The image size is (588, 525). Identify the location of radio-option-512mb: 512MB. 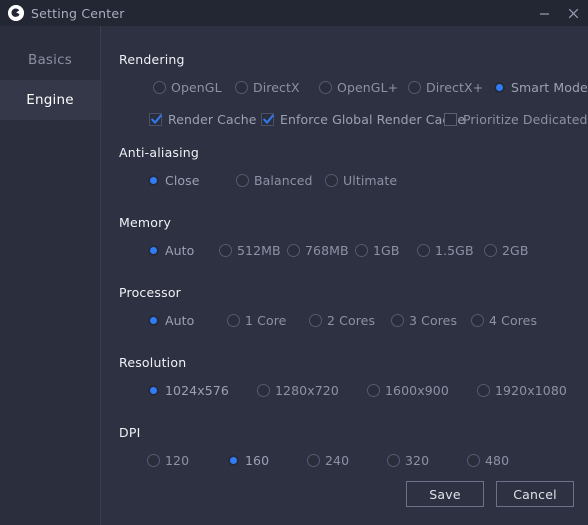
(250, 250).